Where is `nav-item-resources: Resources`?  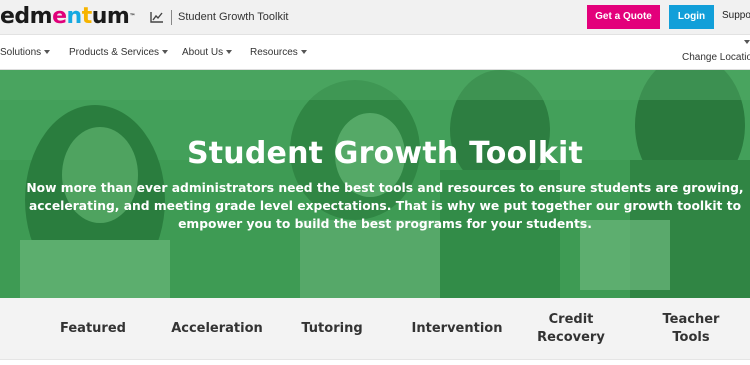 nav-item-resources: Resources is located at coordinates (278, 52).